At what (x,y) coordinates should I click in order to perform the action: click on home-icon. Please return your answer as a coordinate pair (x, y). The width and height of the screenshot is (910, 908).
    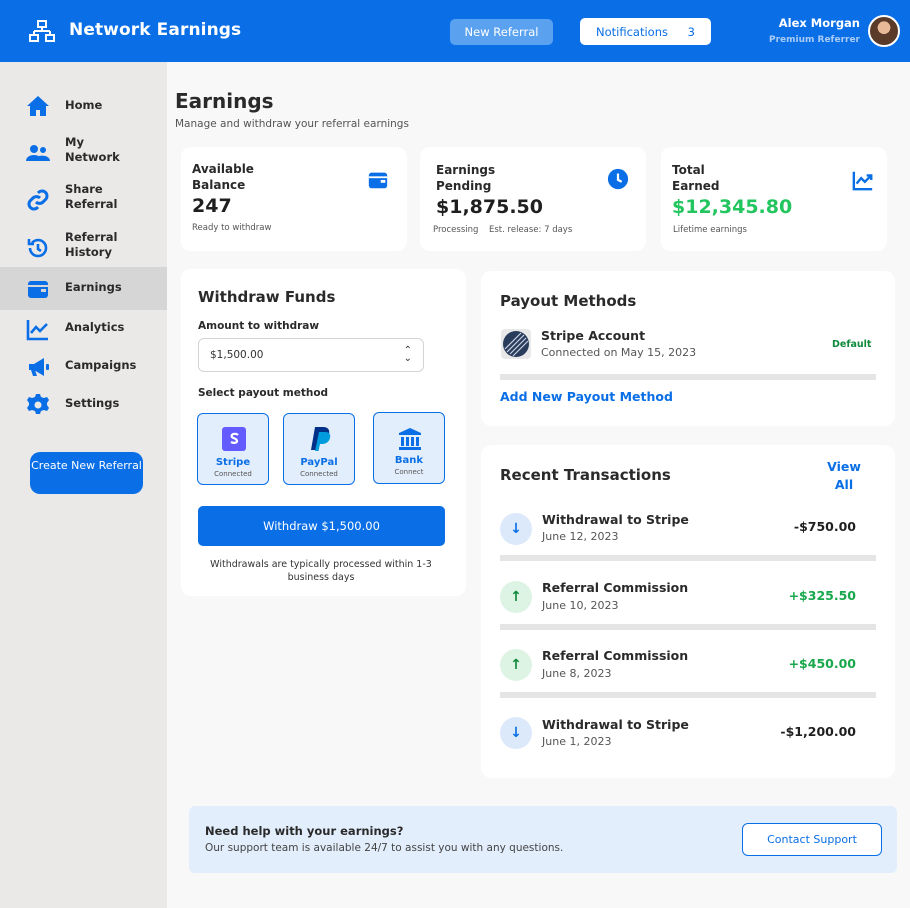
    Looking at the image, I should click on (38, 106).